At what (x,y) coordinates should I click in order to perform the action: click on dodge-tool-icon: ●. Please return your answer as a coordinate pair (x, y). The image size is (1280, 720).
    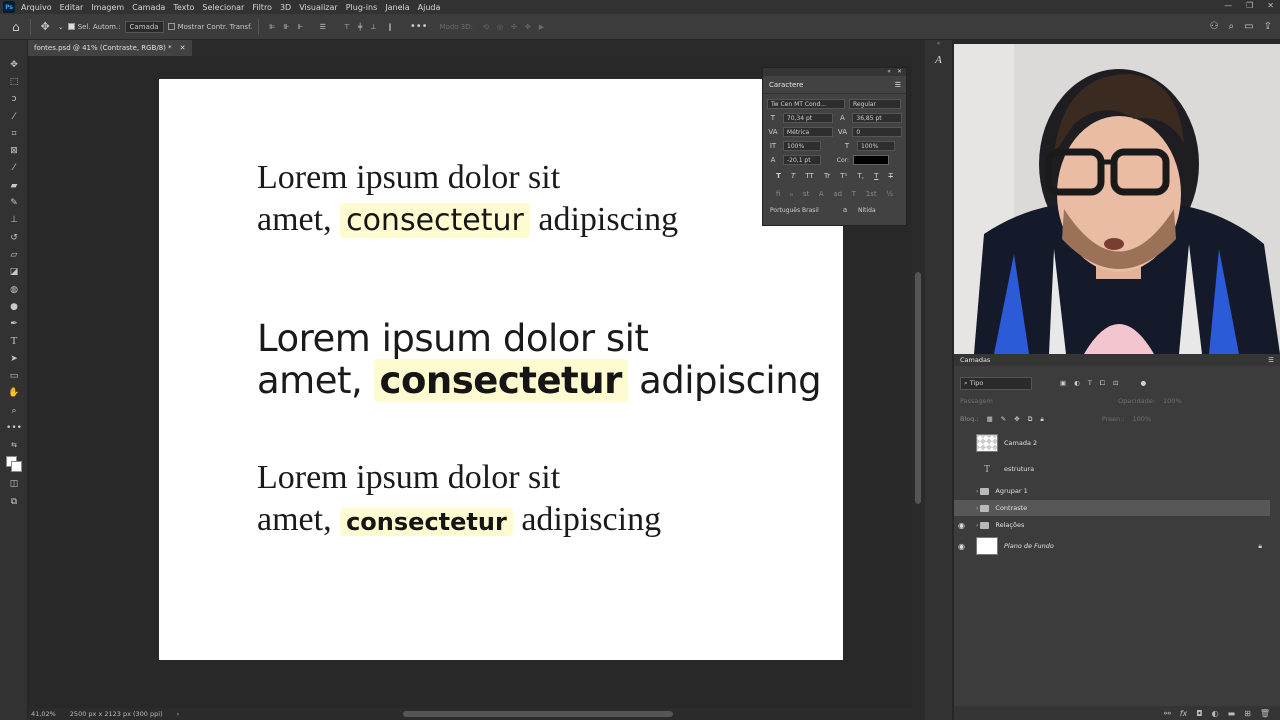
    Looking at the image, I should click on (14, 306).